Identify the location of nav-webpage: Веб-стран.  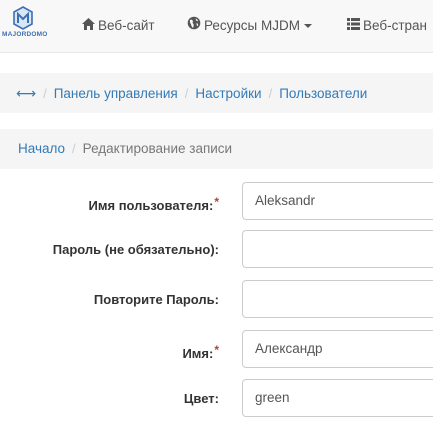
(387, 26).